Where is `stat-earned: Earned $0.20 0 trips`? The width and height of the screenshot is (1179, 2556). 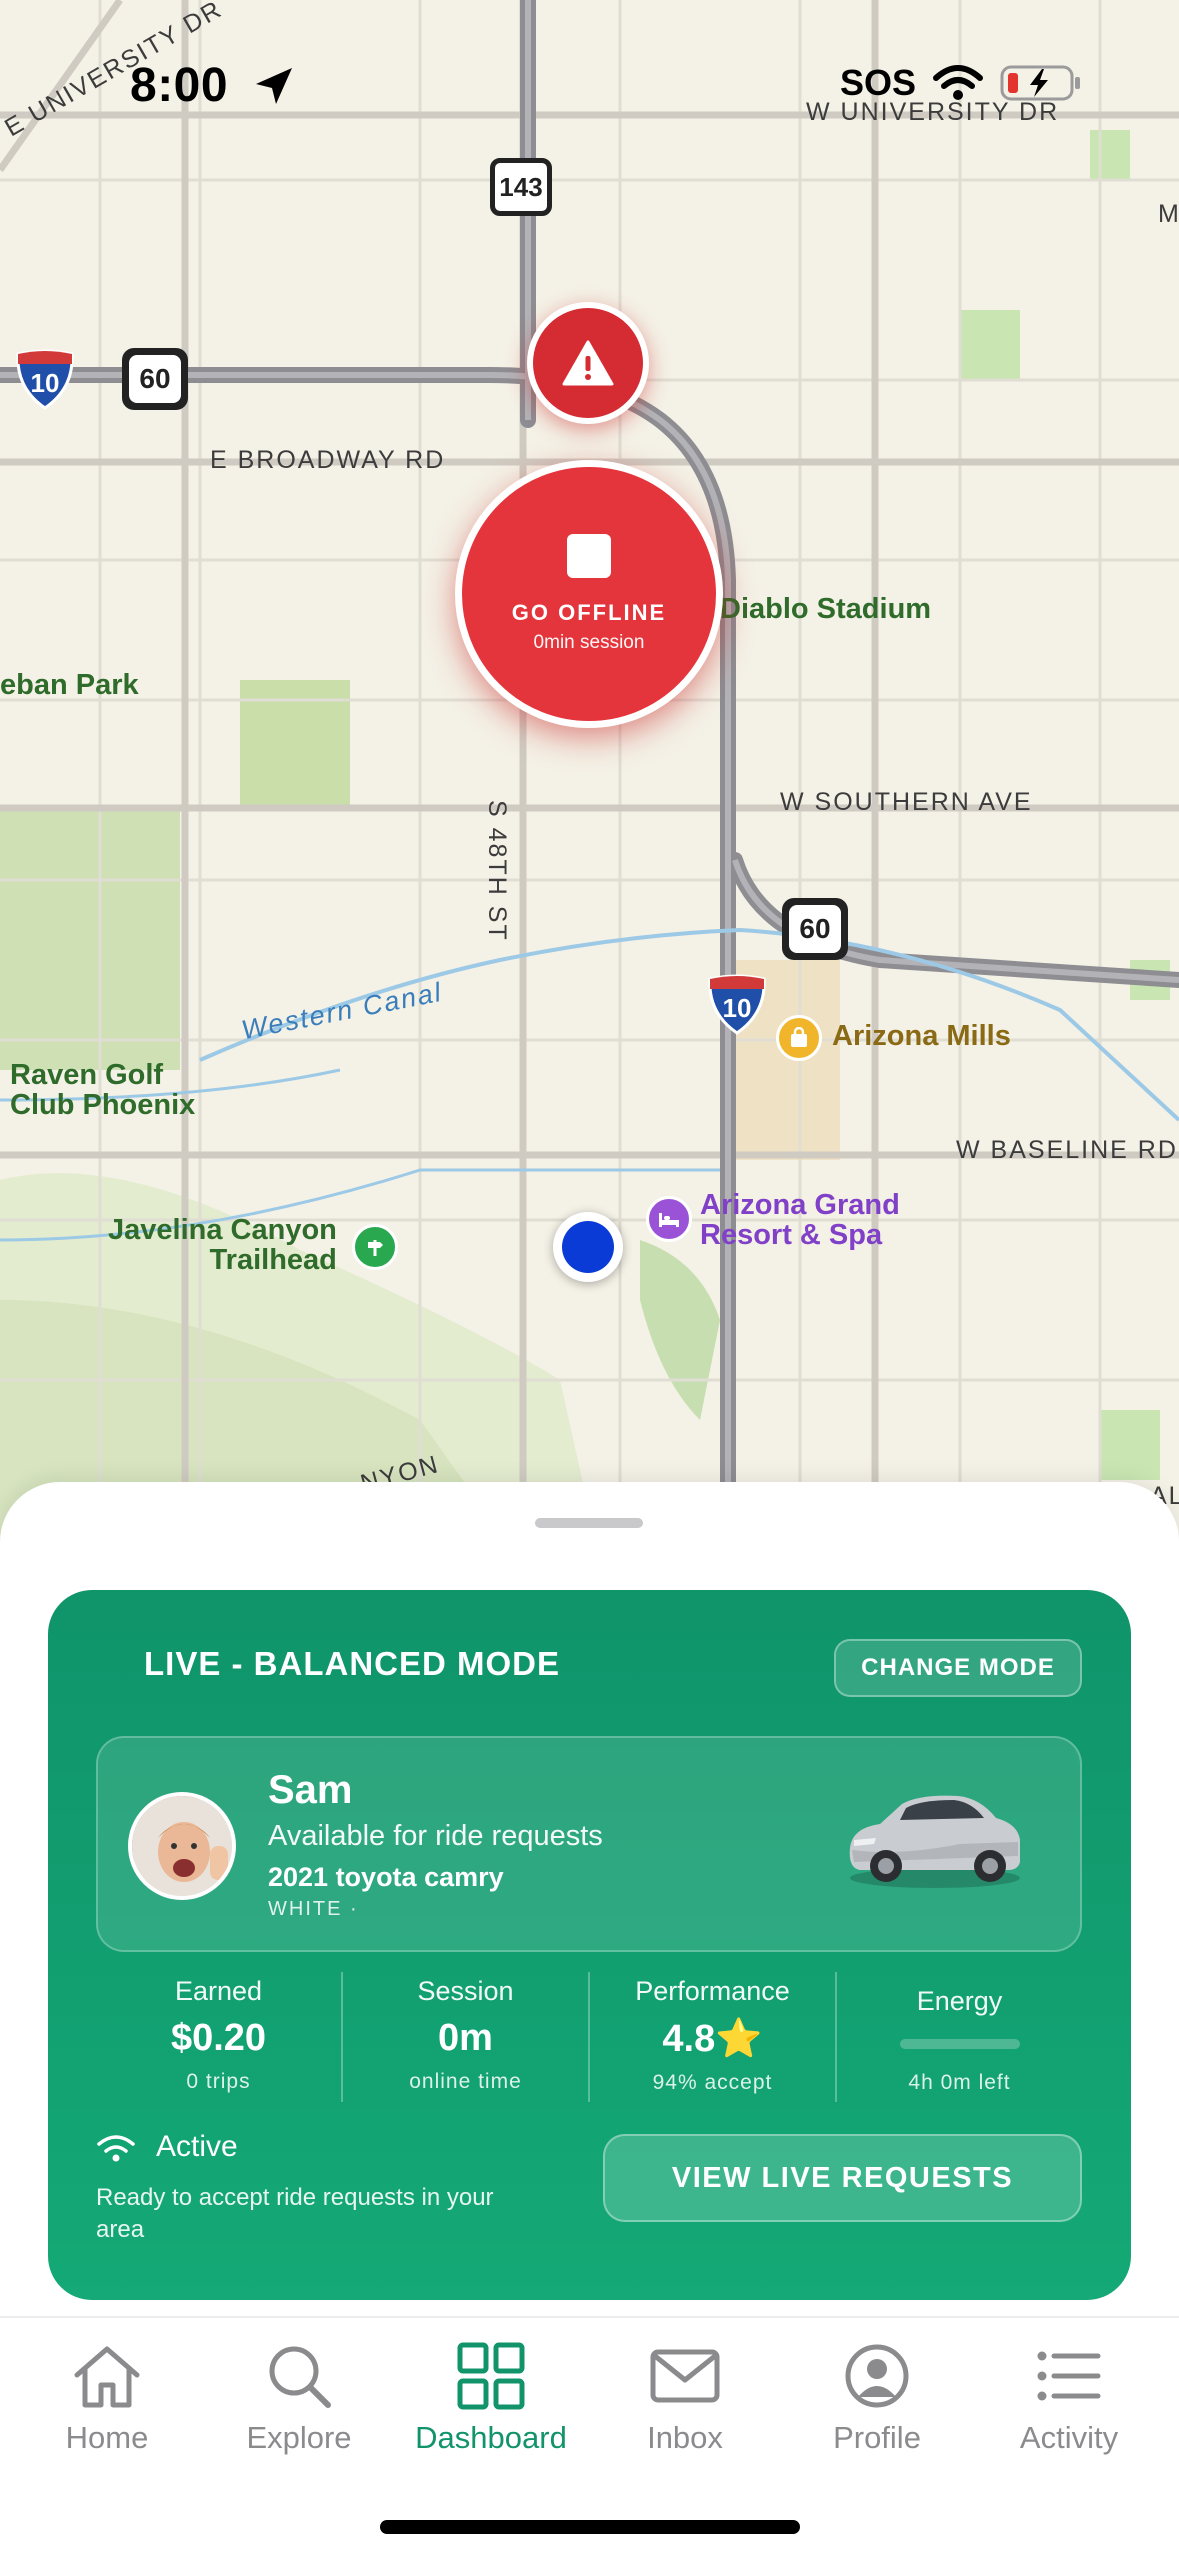
stat-earned: Earned $0.20 0 trips is located at coordinates (218, 2037).